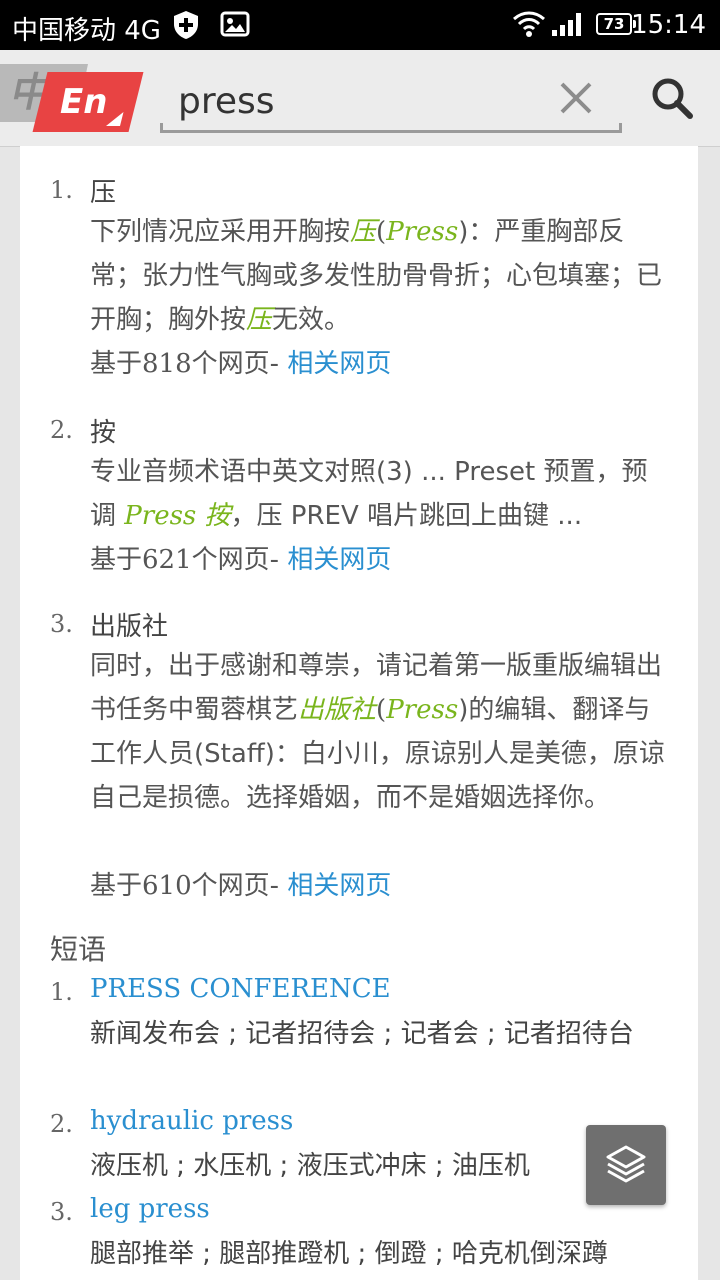 This screenshot has width=720, height=1280. What do you see at coordinates (363, 101) in the screenshot?
I see `search-input` at bounding box center [363, 101].